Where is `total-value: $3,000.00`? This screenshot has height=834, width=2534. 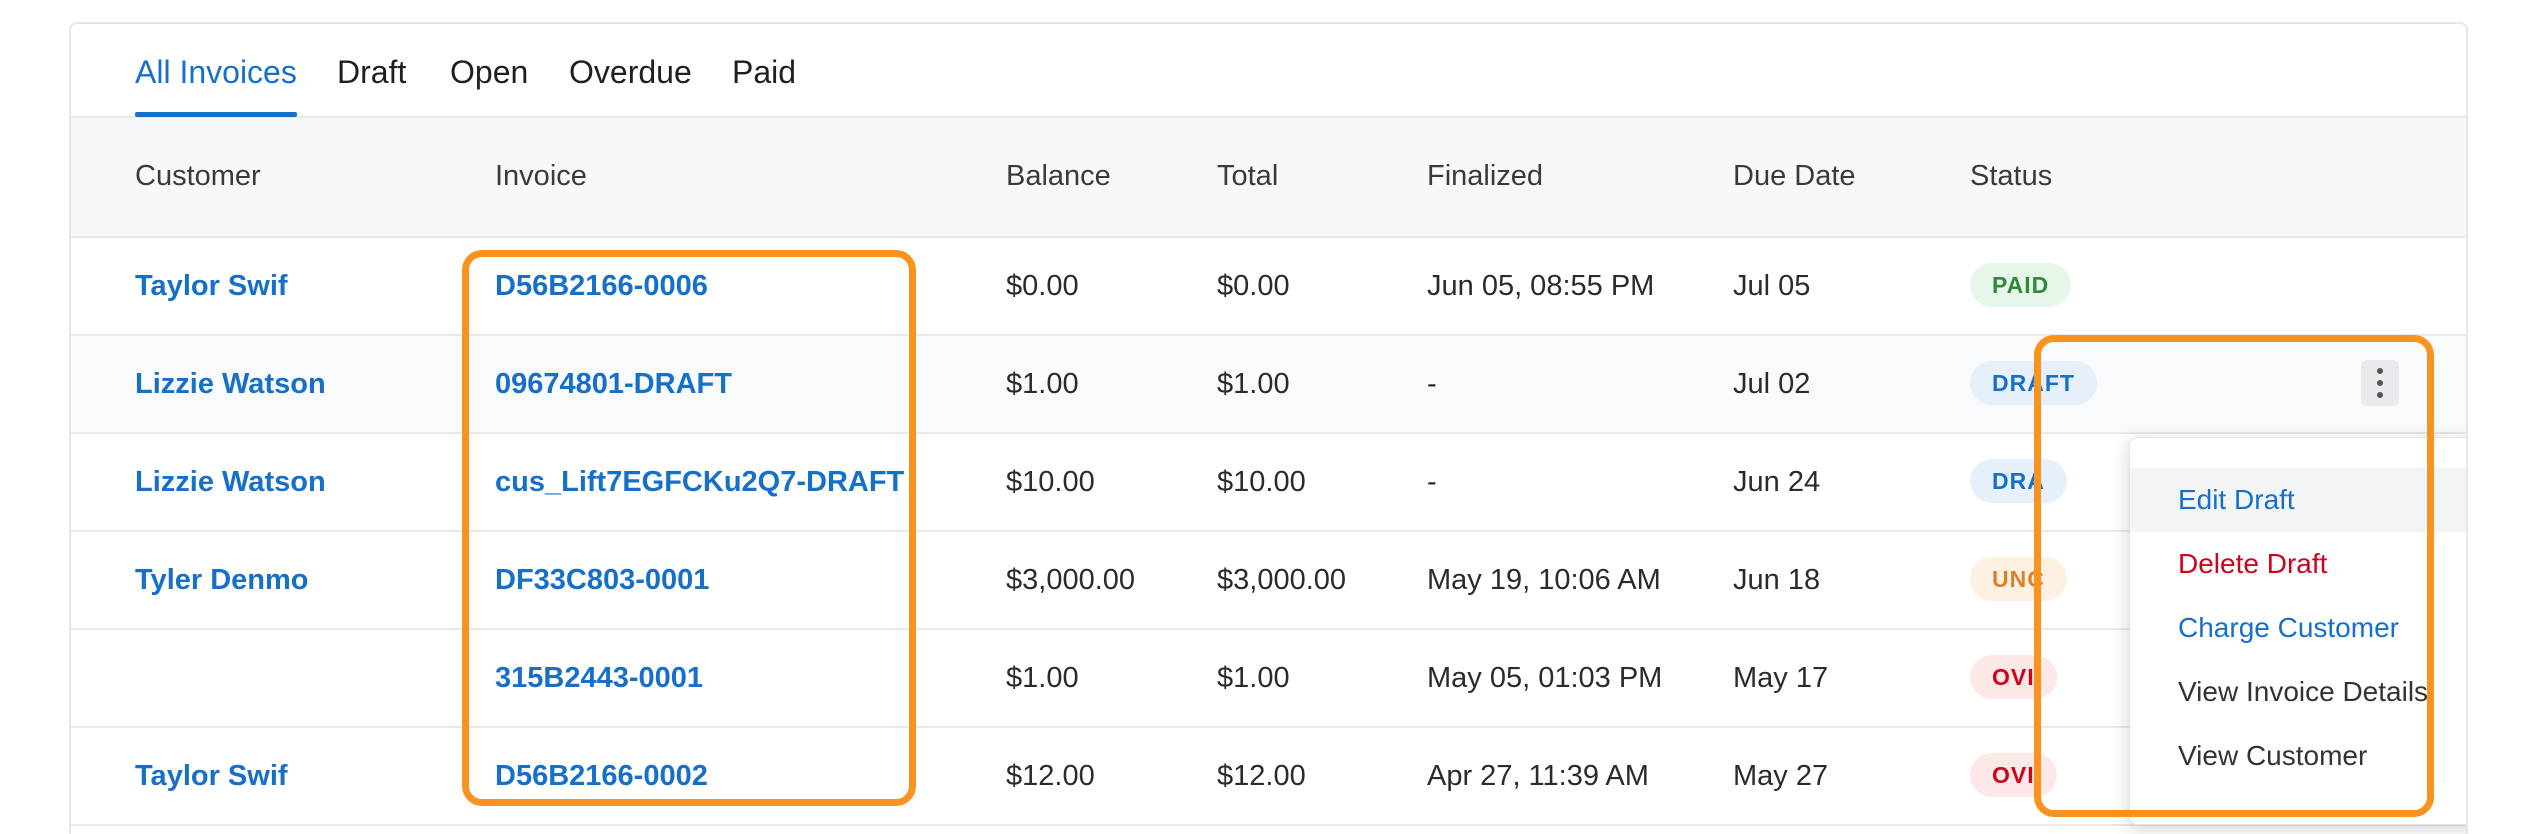
total-value: $3,000.00 is located at coordinates (1282, 580).